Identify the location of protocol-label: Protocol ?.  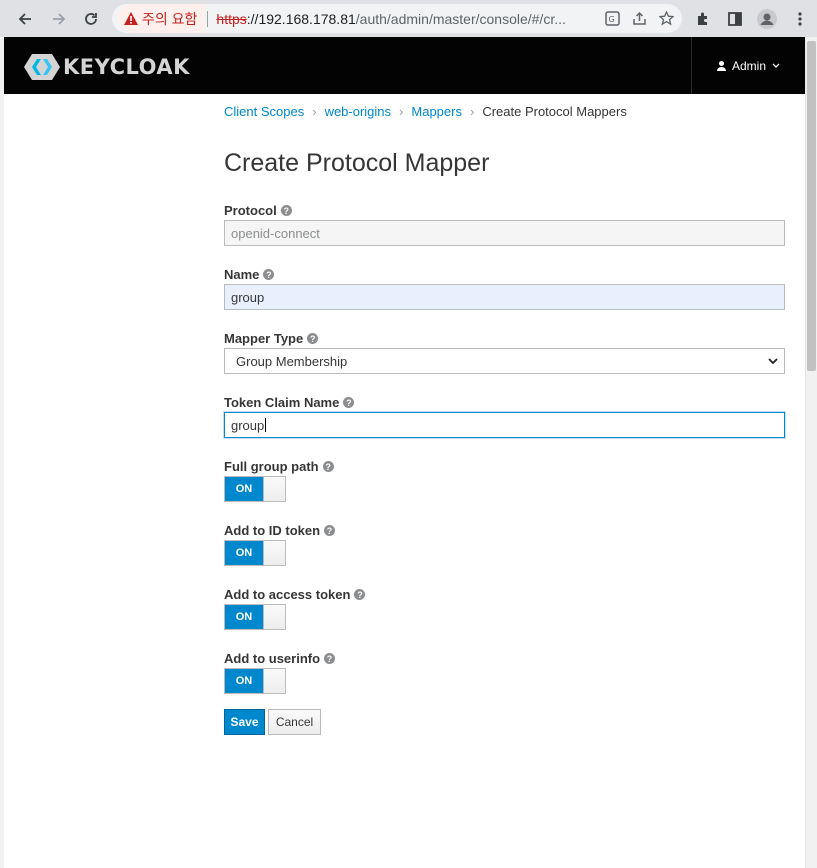
(258, 210).